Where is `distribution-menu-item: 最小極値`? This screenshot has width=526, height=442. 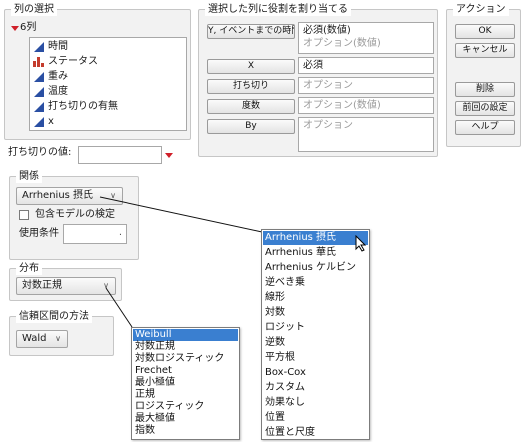
distribution-menu-item: 最小極値 is located at coordinates (185, 383).